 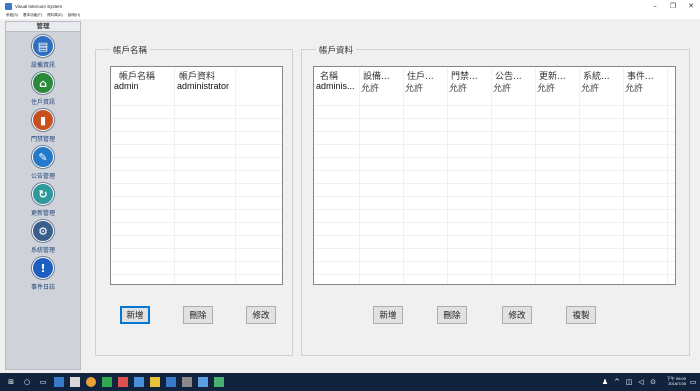 I want to click on app-logo-icon, so click(x=8, y=6).